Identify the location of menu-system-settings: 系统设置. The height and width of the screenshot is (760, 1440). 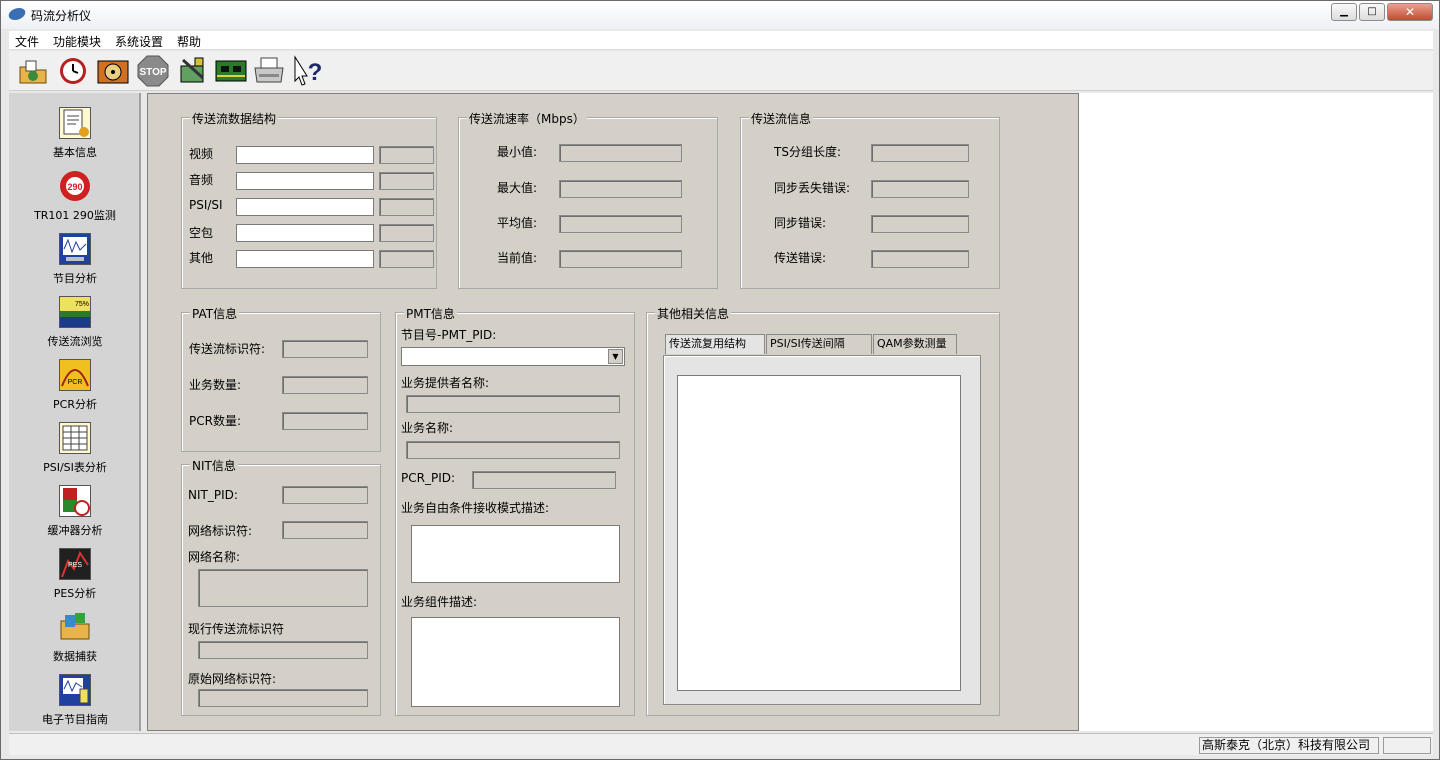
(139, 41).